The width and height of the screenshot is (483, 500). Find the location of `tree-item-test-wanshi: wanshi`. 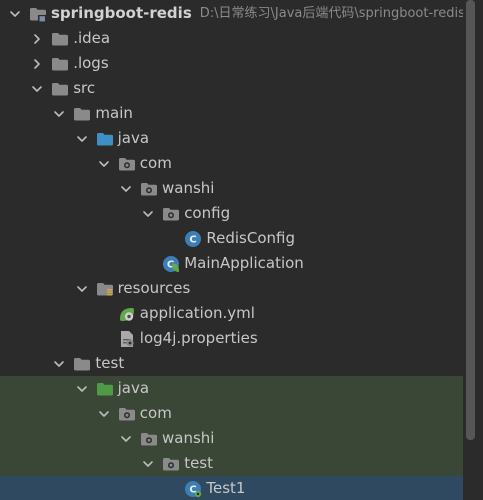

tree-item-test-wanshi: wanshi is located at coordinates (231, 438).